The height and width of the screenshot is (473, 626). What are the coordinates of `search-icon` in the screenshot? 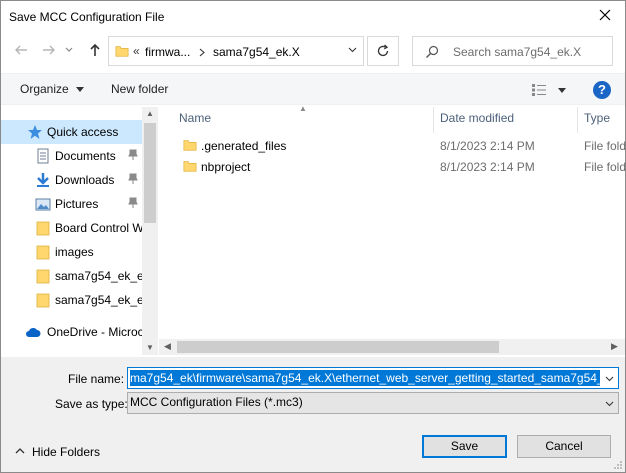 It's located at (432, 51).